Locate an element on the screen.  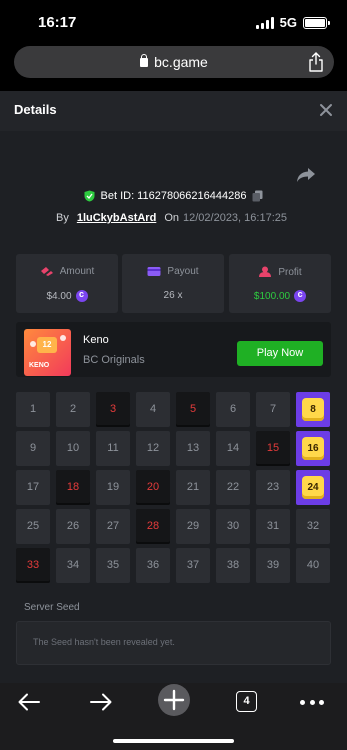
keno-cell: 13 is located at coordinates (193, 448).